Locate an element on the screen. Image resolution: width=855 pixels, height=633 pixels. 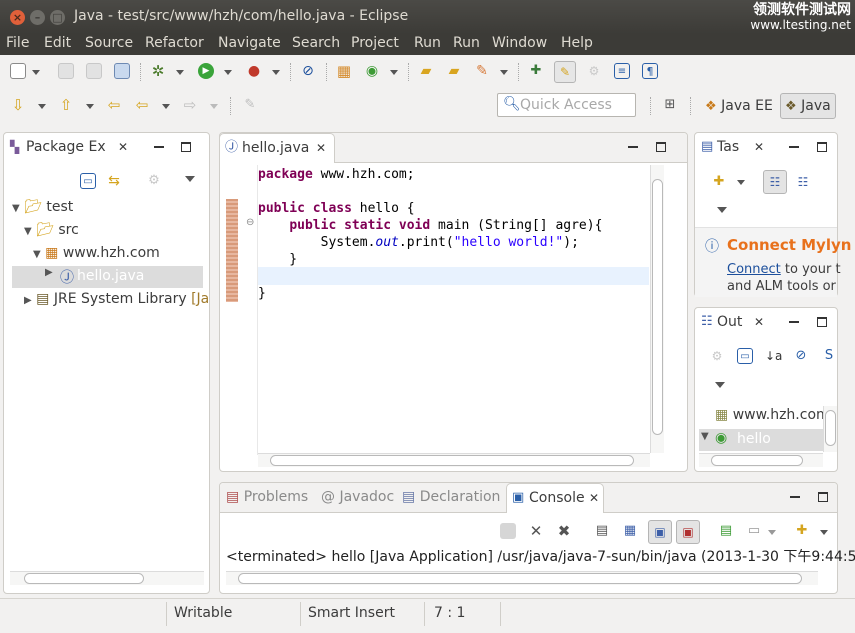
code-line-1: package www.hzh.com; is located at coordinates (336, 174).